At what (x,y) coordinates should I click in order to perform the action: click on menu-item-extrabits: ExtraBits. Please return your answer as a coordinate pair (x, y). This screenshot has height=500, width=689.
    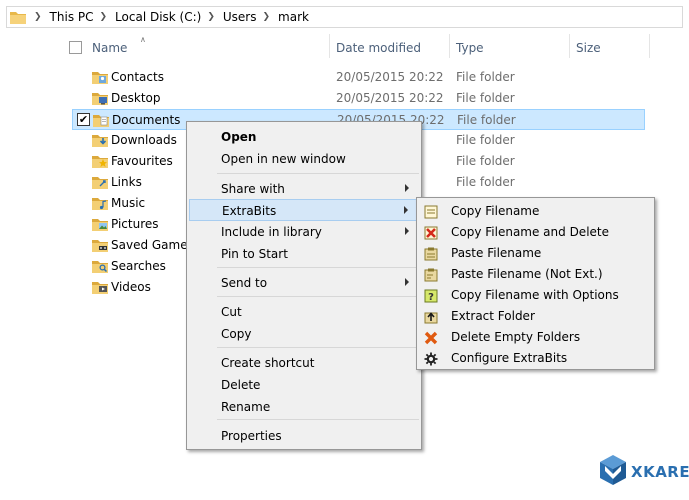
    Looking at the image, I should click on (304, 210).